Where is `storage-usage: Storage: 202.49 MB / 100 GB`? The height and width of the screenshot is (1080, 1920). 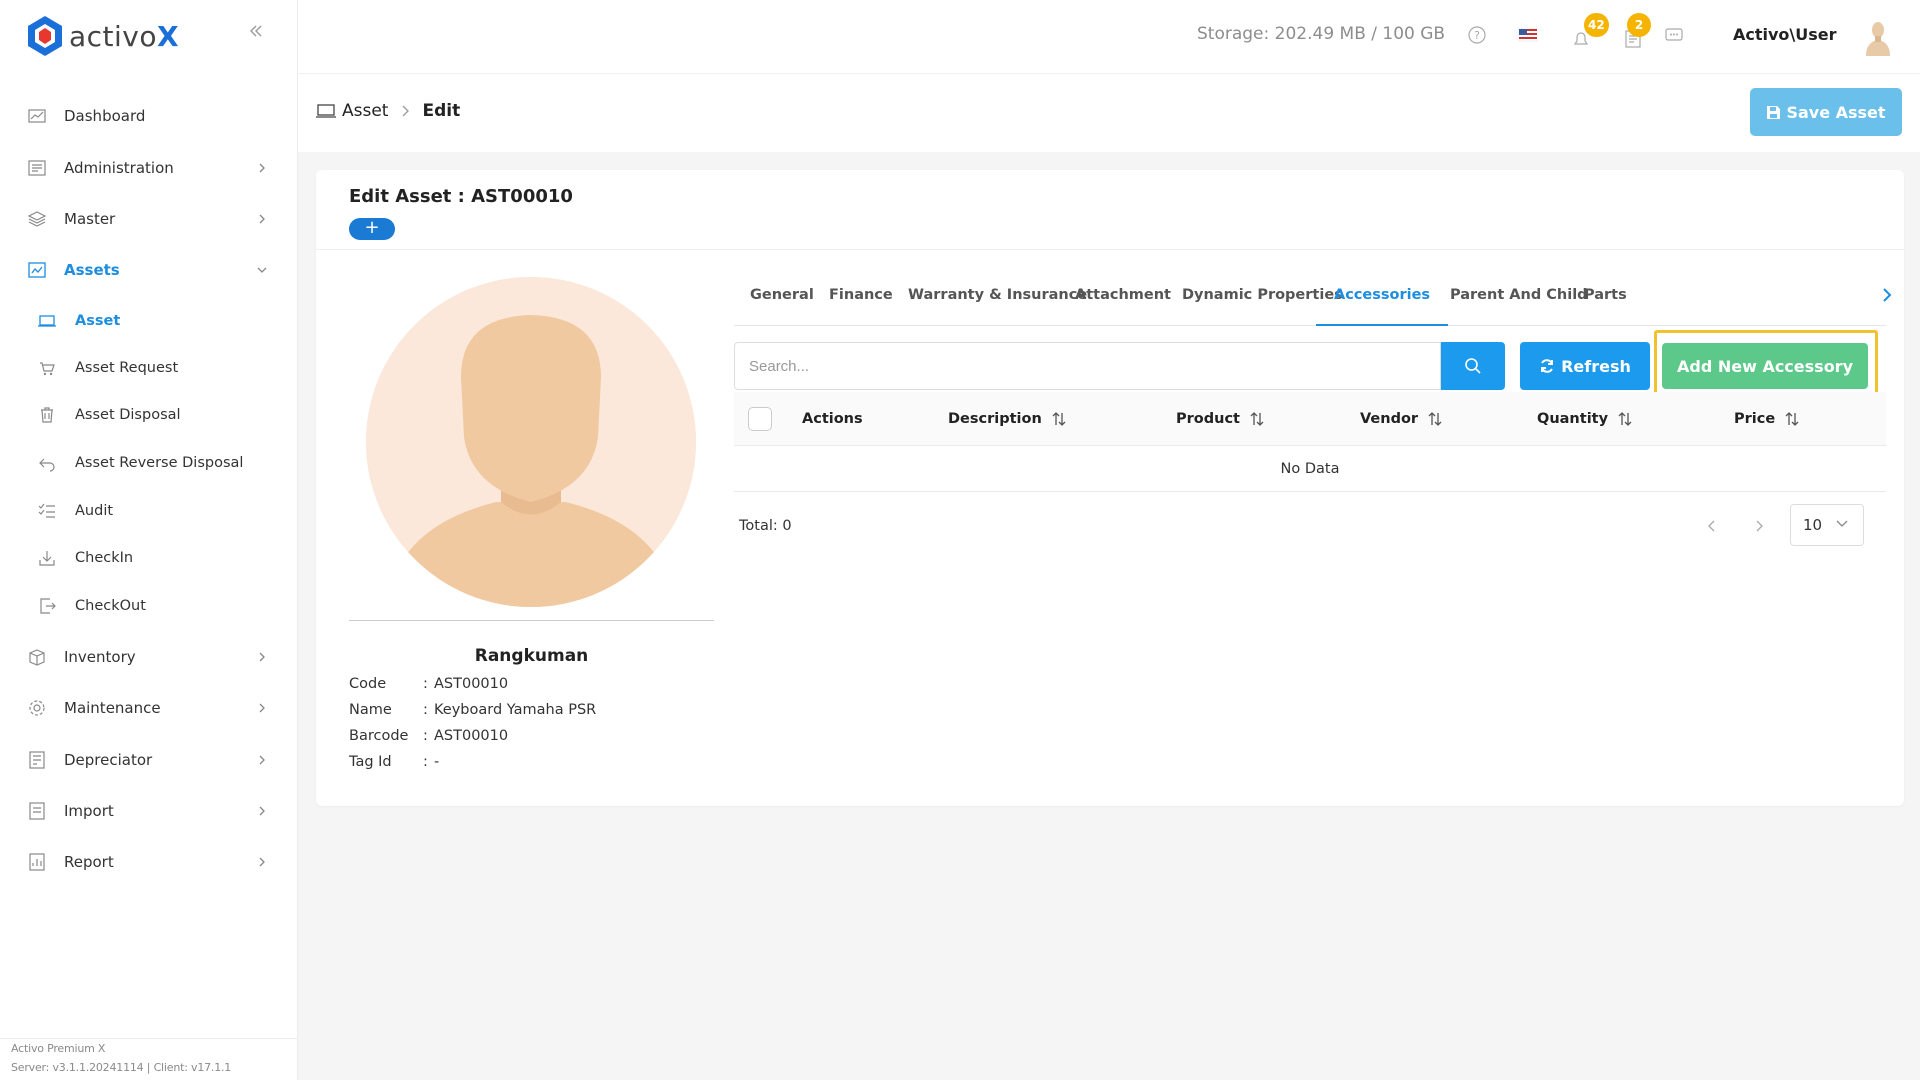 storage-usage: Storage: 202.49 MB / 100 GB is located at coordinates (1321, 34).